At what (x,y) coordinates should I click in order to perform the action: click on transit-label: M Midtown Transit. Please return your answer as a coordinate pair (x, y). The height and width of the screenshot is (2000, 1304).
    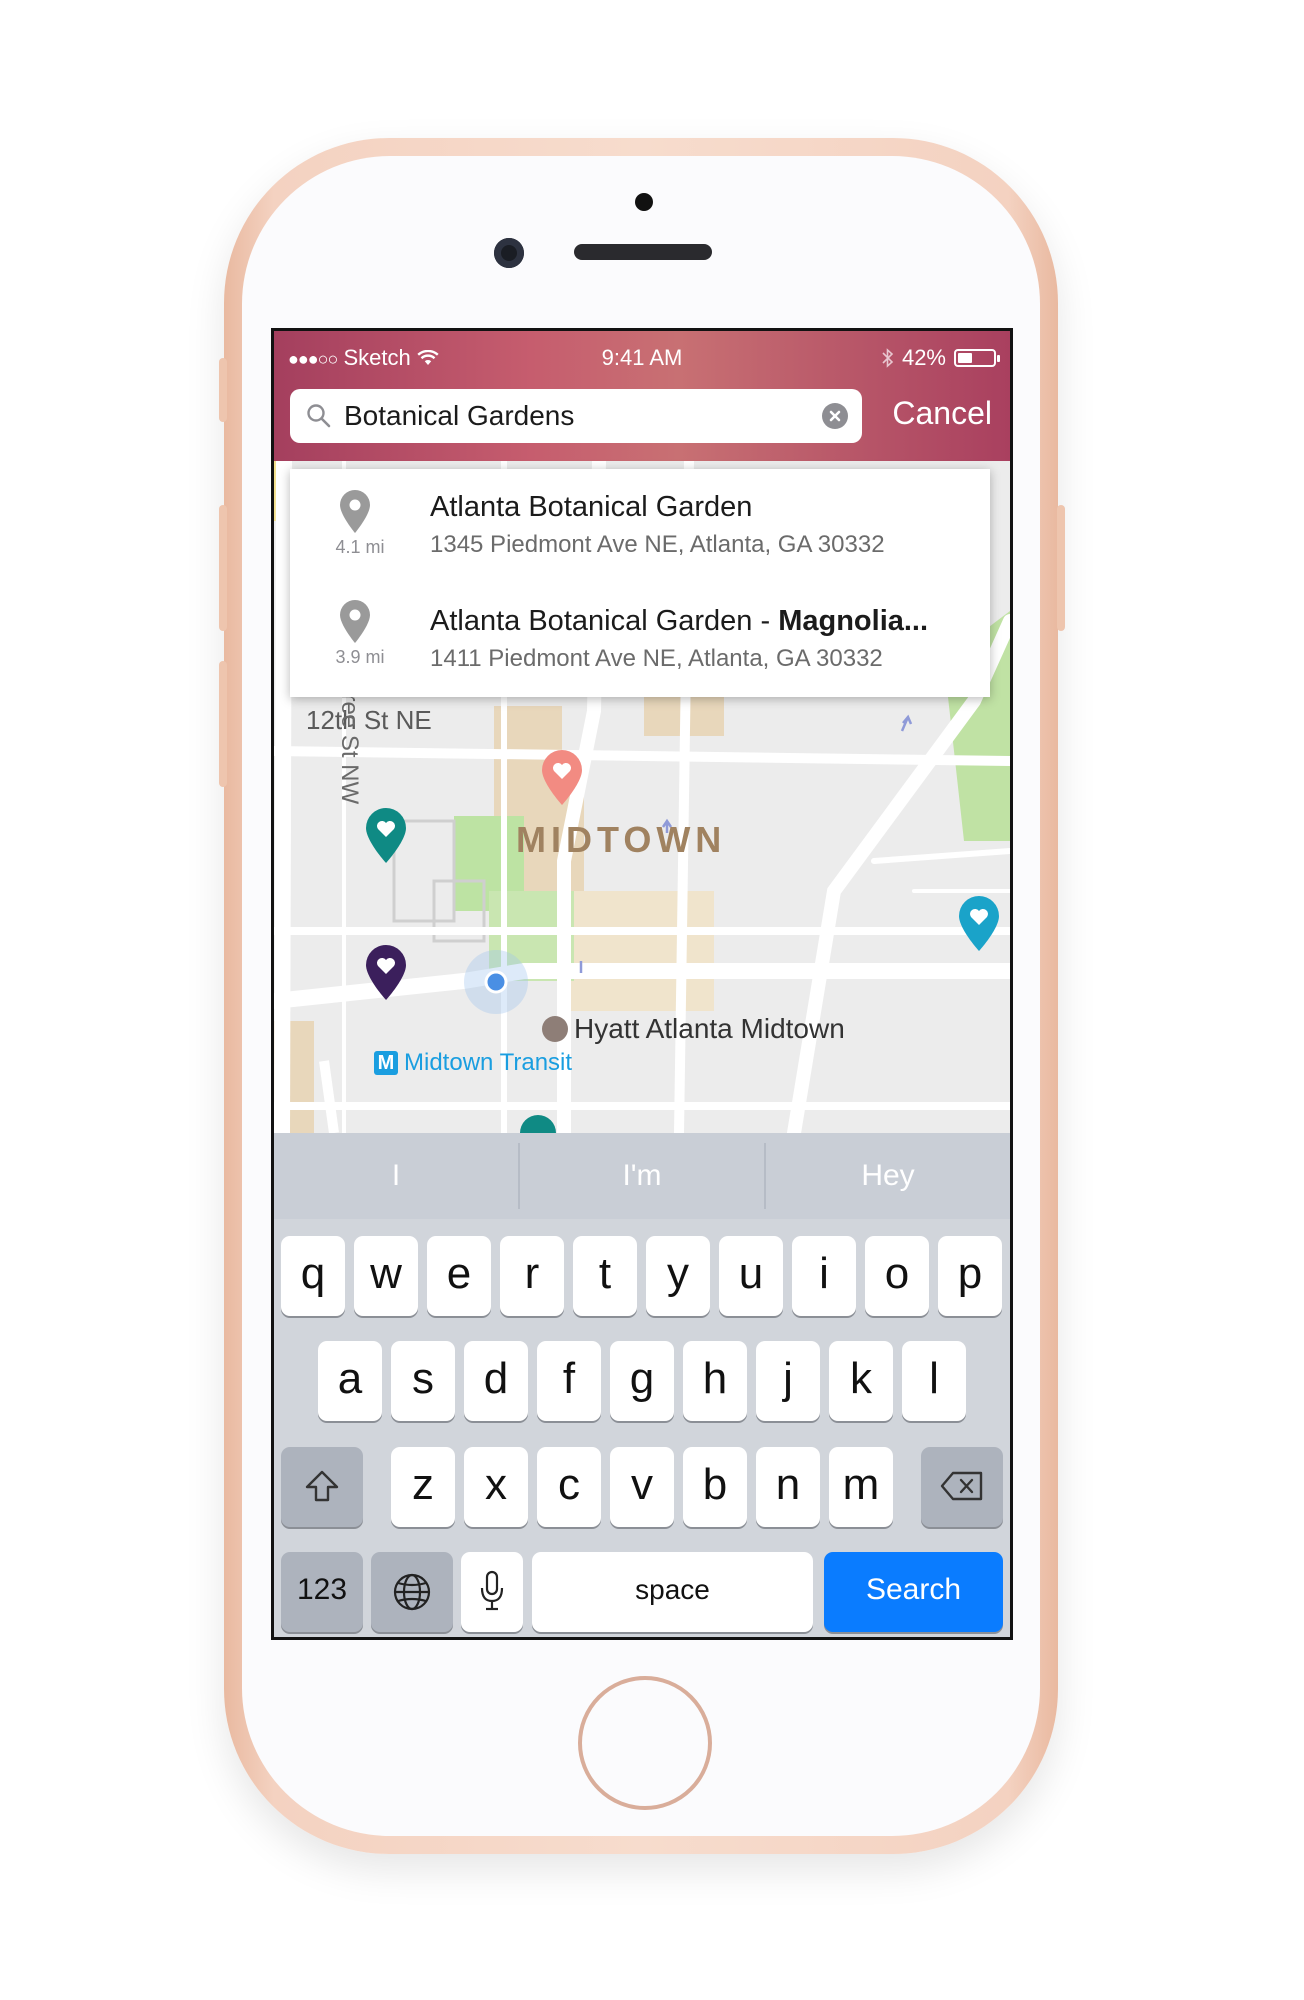
    Looking at the image, I should click on (473, 1063).